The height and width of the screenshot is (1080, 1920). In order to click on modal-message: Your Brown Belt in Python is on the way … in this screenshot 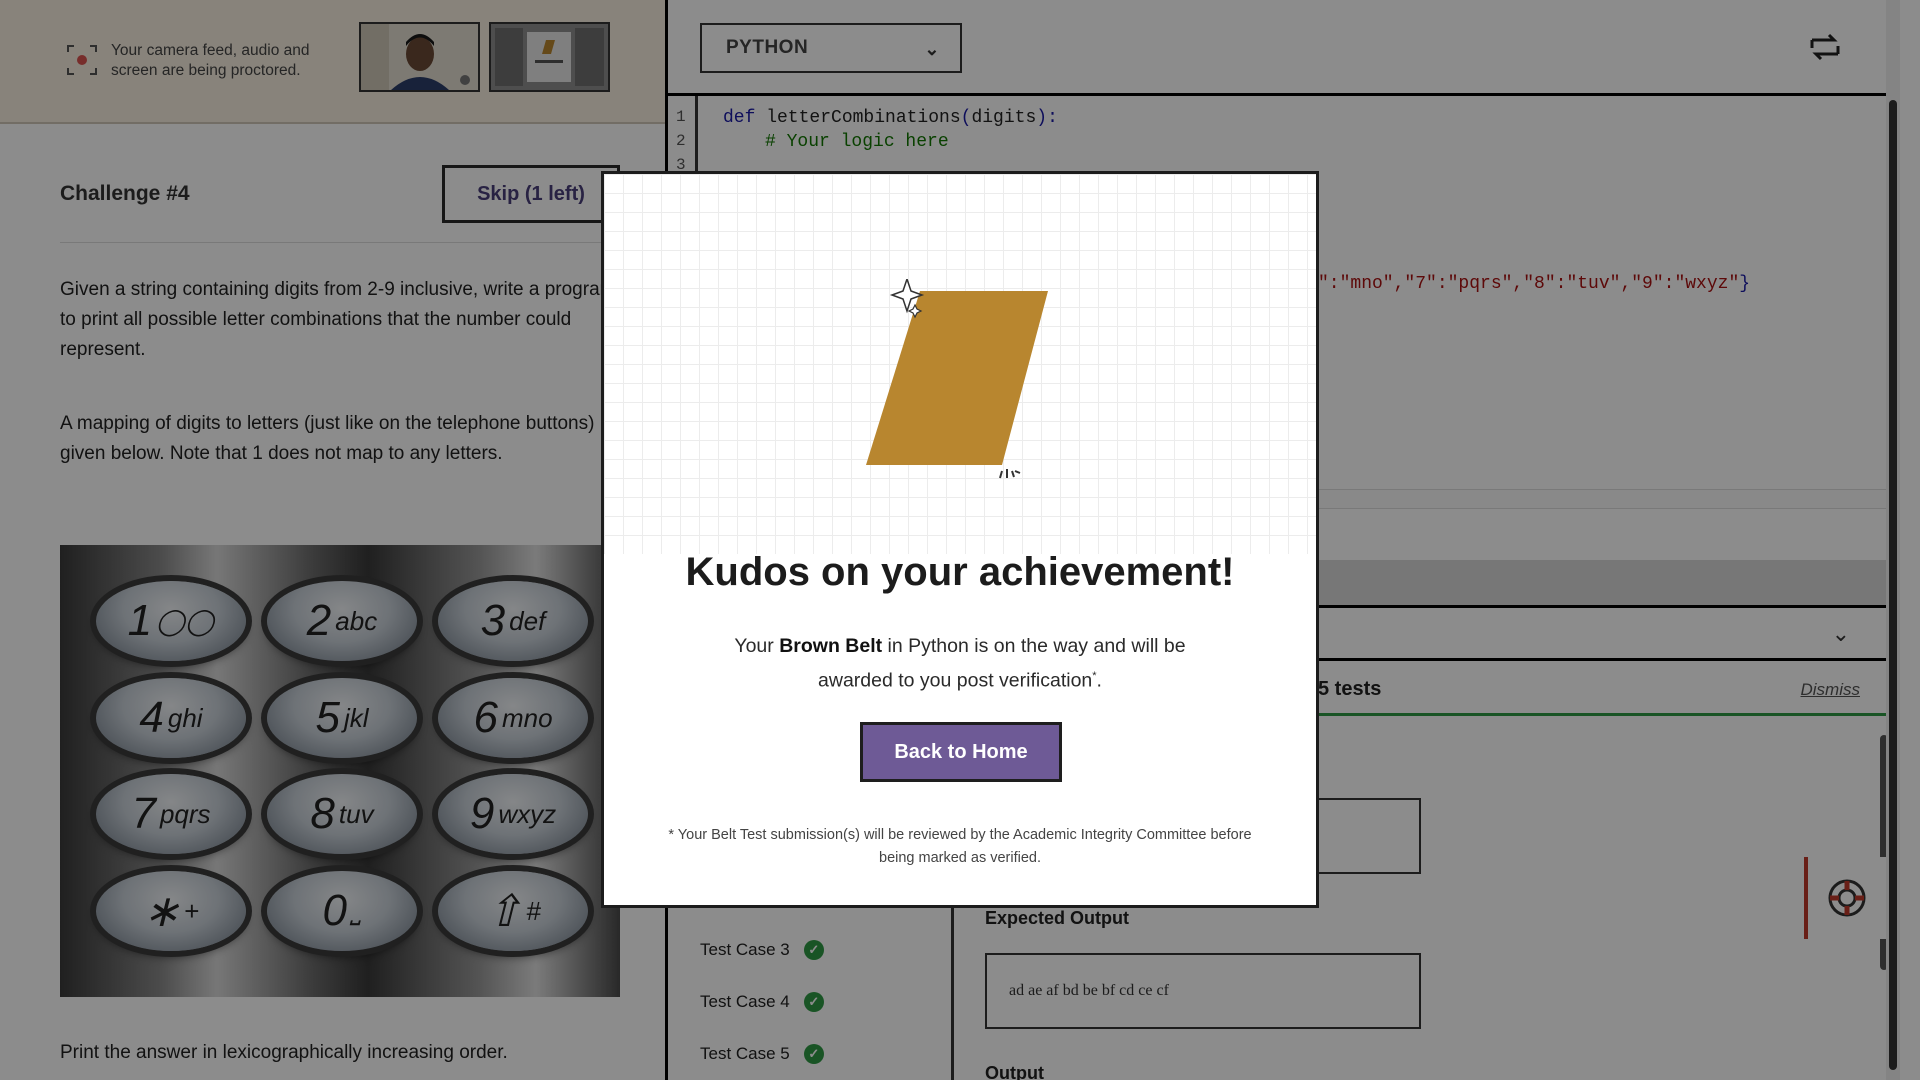, I will do `click(960, 663)`.